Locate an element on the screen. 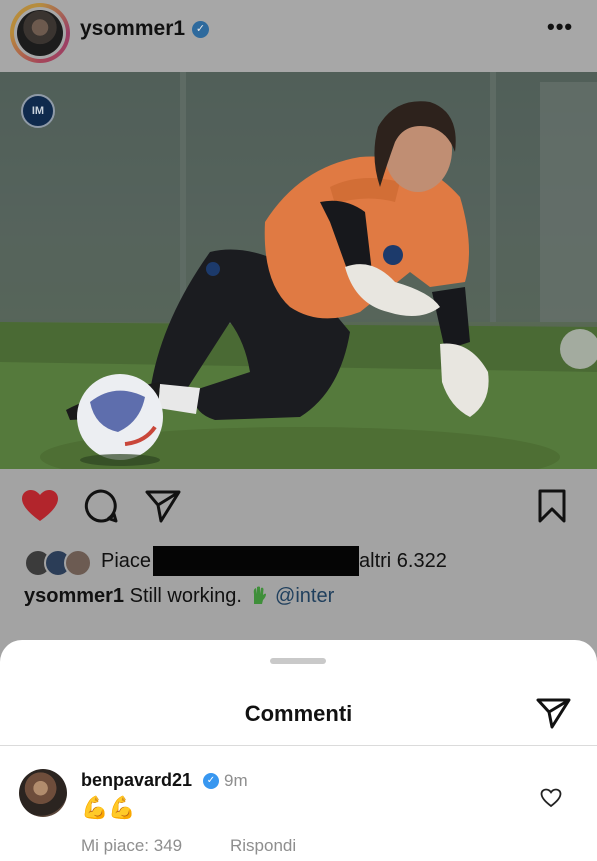 The image size is (597, 861). caption-mention: @inter is located at coordinates (304, 596).